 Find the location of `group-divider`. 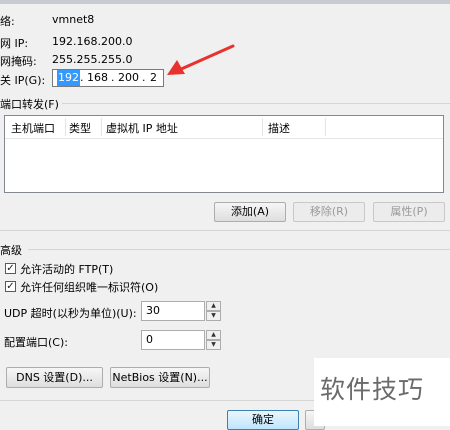

group-divider is located at coordinates (256, 103).